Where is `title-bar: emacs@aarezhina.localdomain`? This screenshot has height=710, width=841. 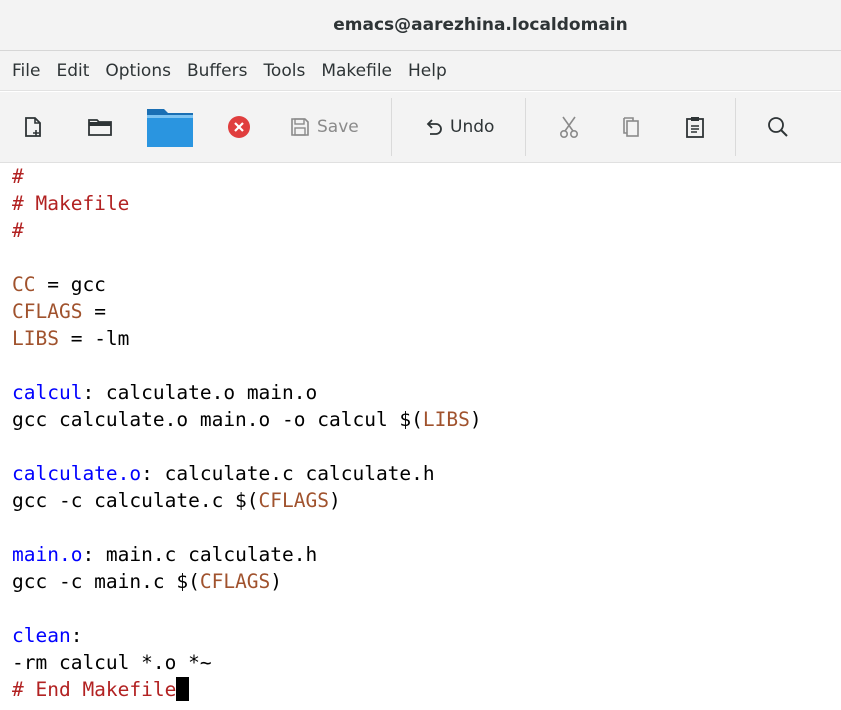 title-bar: emacs@aarezhina.localdomain is located at coordinates (420, 25).